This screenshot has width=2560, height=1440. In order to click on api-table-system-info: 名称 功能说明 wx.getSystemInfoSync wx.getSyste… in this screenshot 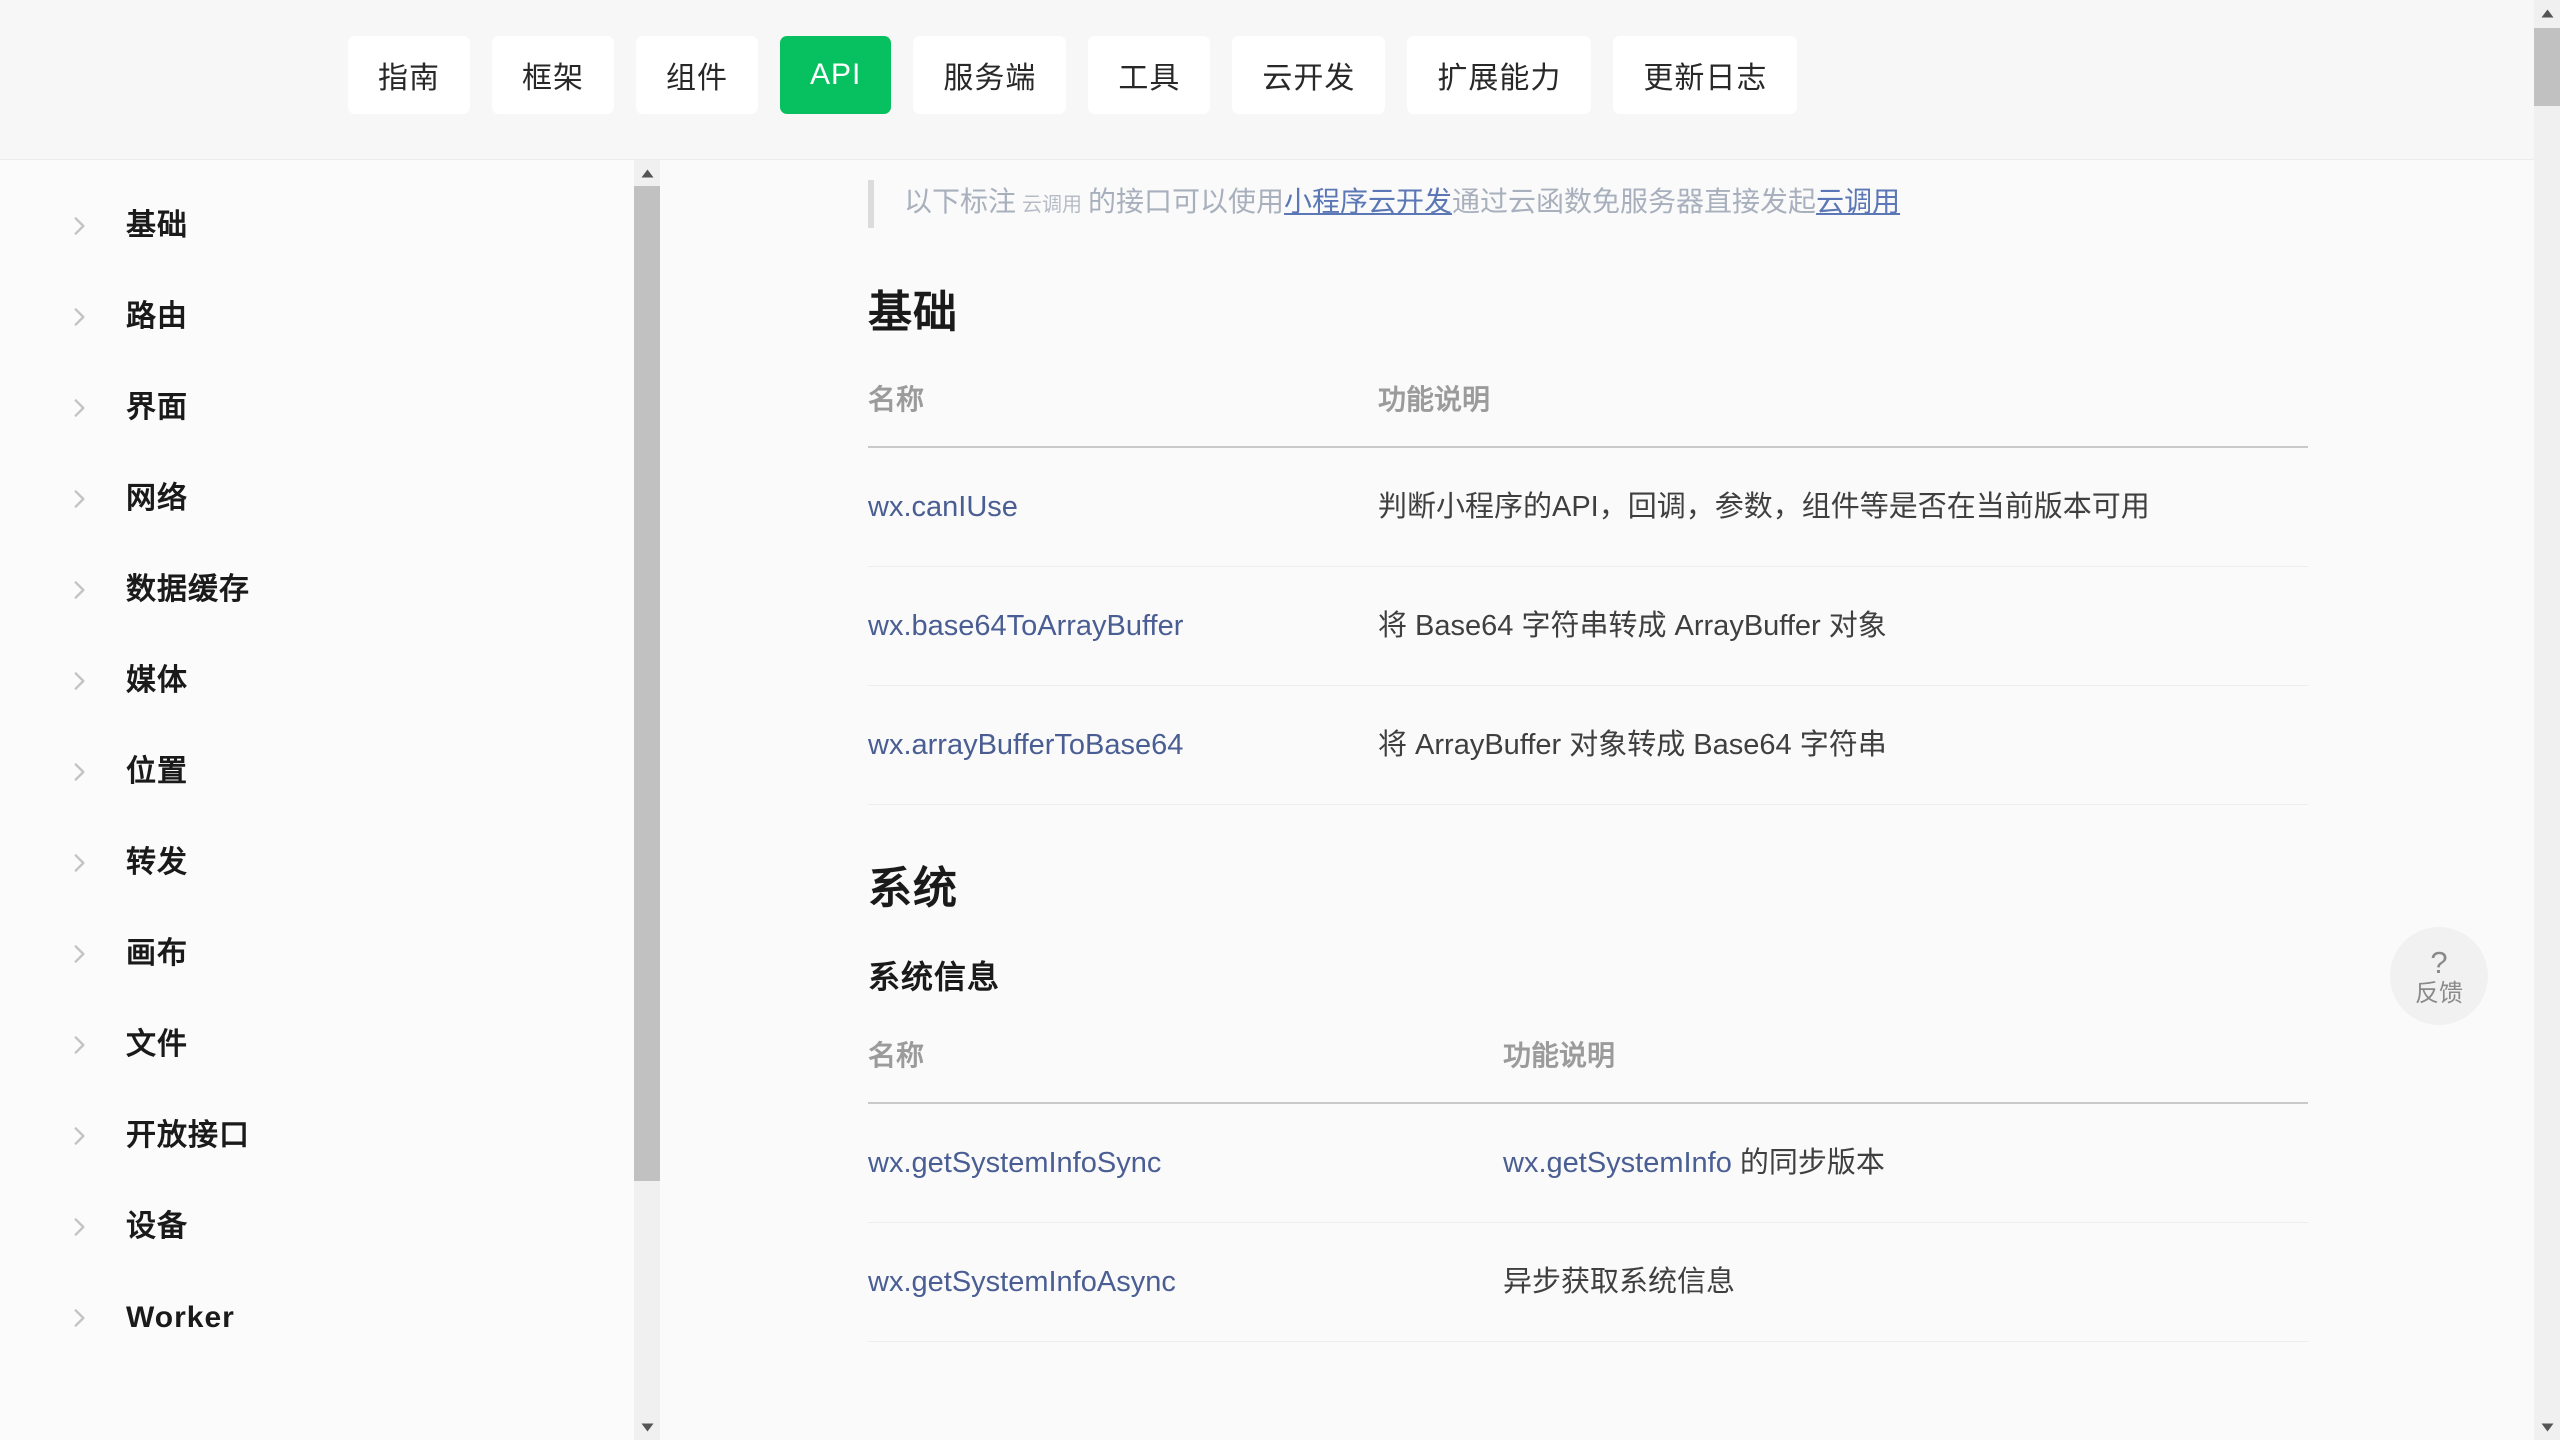, I will do `click(1588, 1188)`.